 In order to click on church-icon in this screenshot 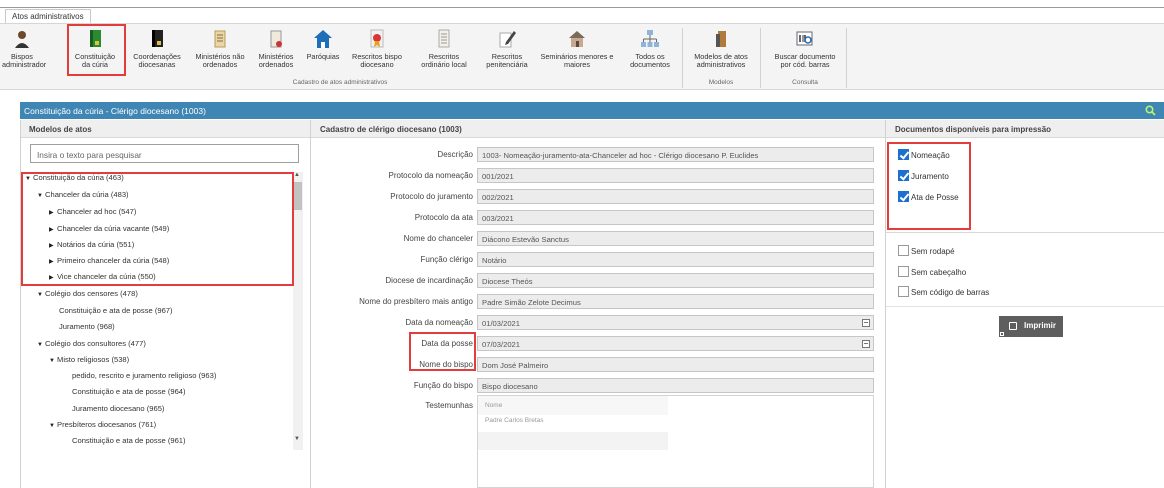, I will do `click(323, 39)`.